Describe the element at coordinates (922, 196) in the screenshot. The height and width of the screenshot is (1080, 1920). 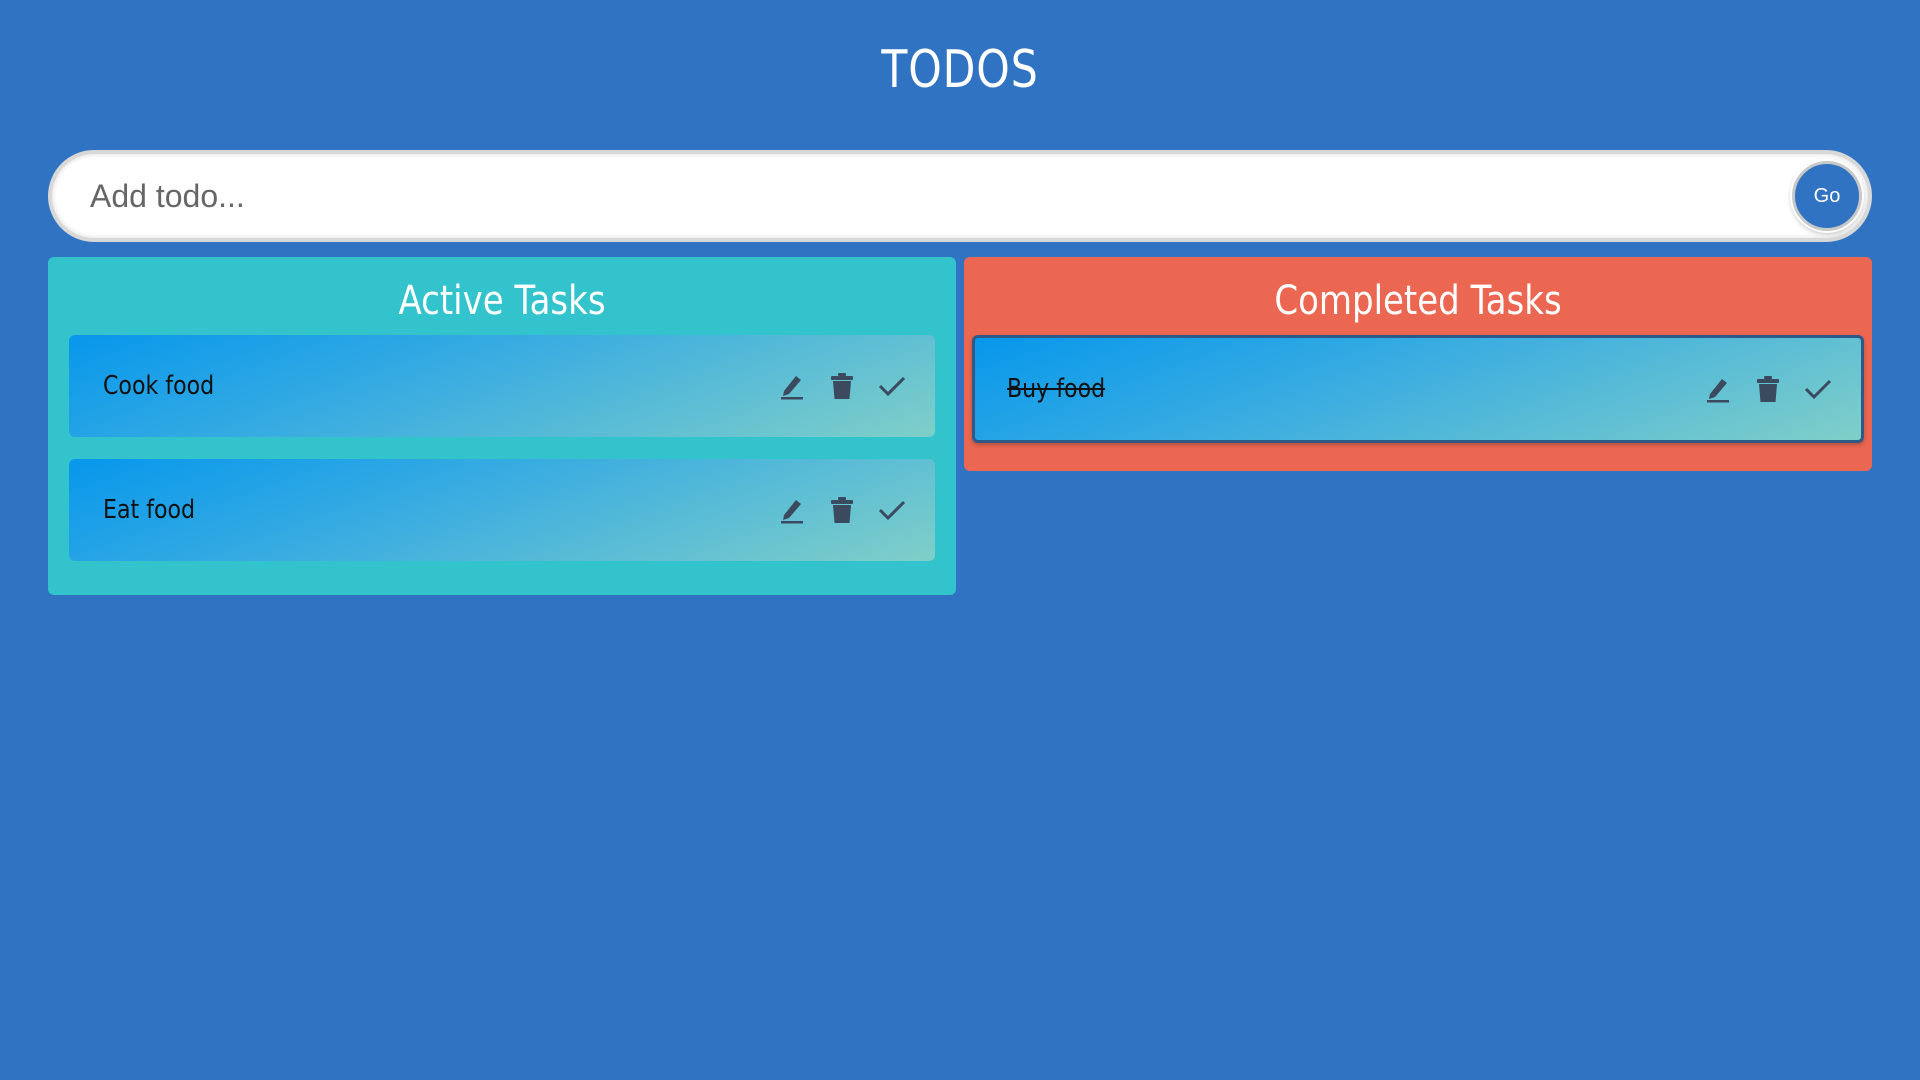
I see `add-todo-input` at that location.